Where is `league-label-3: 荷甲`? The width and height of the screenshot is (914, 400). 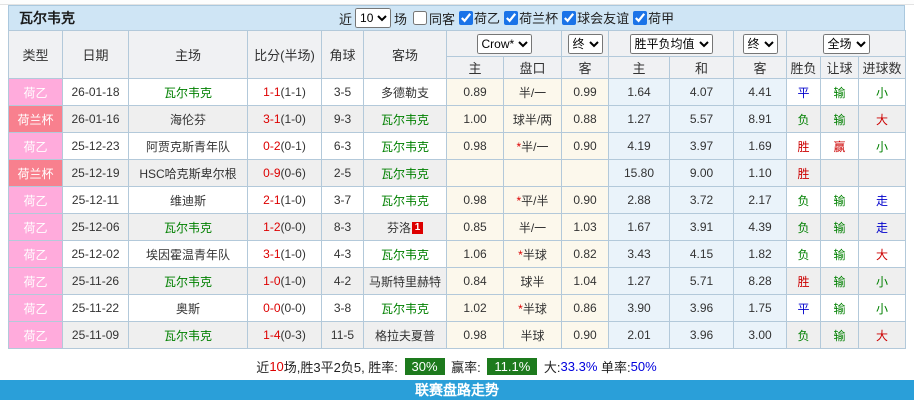 league-label-3: 荷甲 is located at coordinates (661, 19).